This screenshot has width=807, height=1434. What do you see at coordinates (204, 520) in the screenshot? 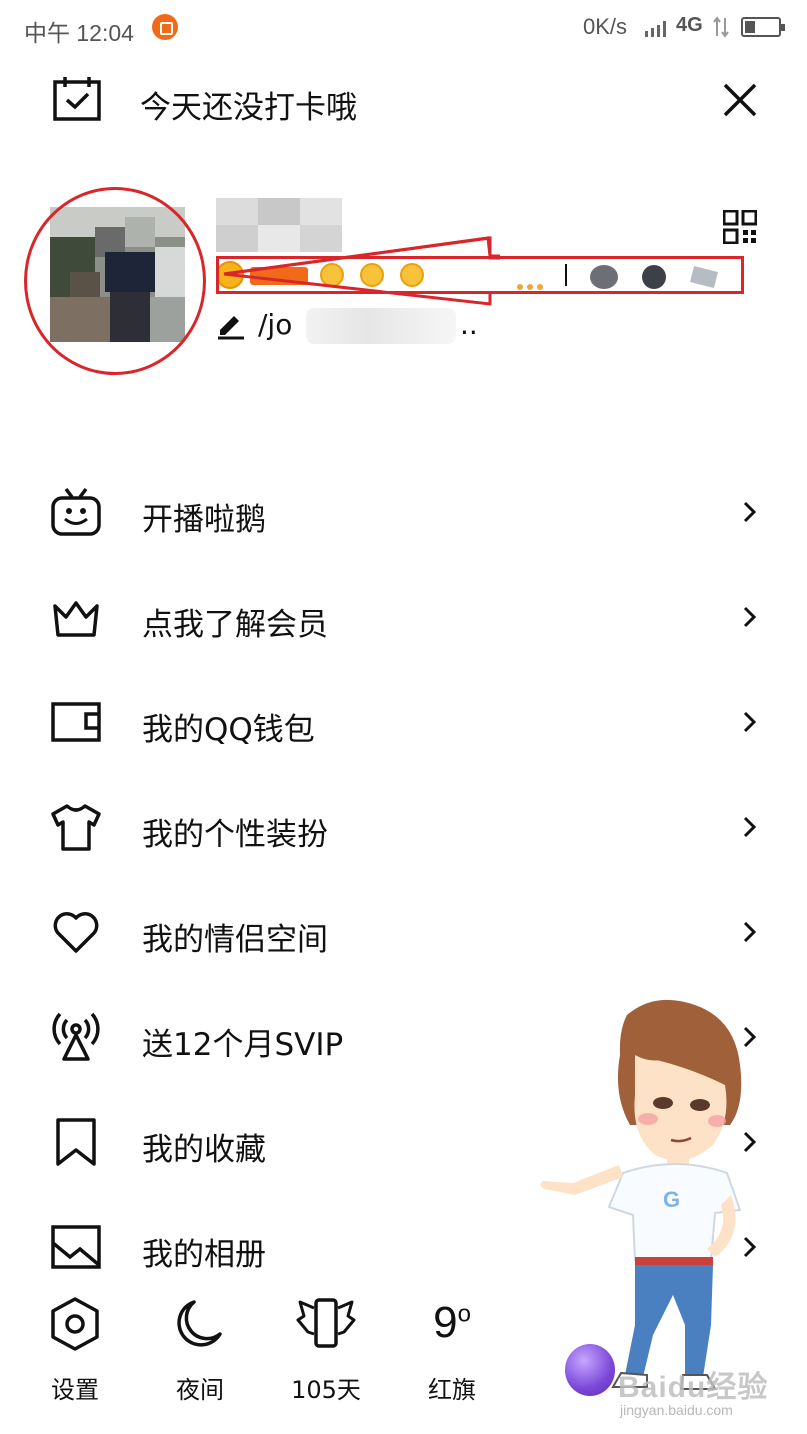
I see `menu-label: 开播啦鹅` at bounding box center [204, 520].